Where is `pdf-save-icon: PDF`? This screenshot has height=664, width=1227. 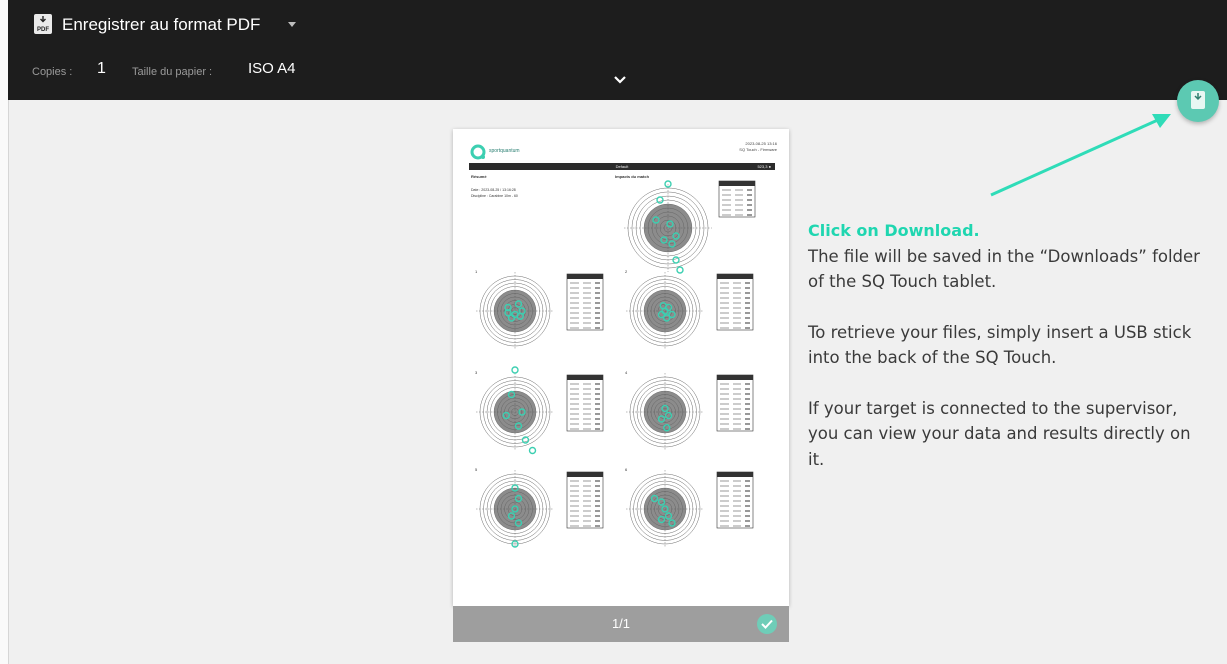 pdf-save-icon: PDF is located at coordinates (43, 24).